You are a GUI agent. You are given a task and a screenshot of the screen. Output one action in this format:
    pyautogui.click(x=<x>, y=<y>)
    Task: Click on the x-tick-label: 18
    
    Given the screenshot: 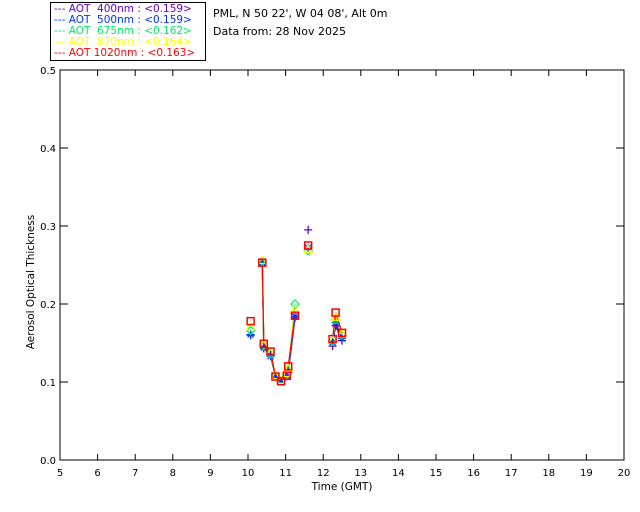 What is the action you would take?
    pyautogui.click(x=548, y=473)
    